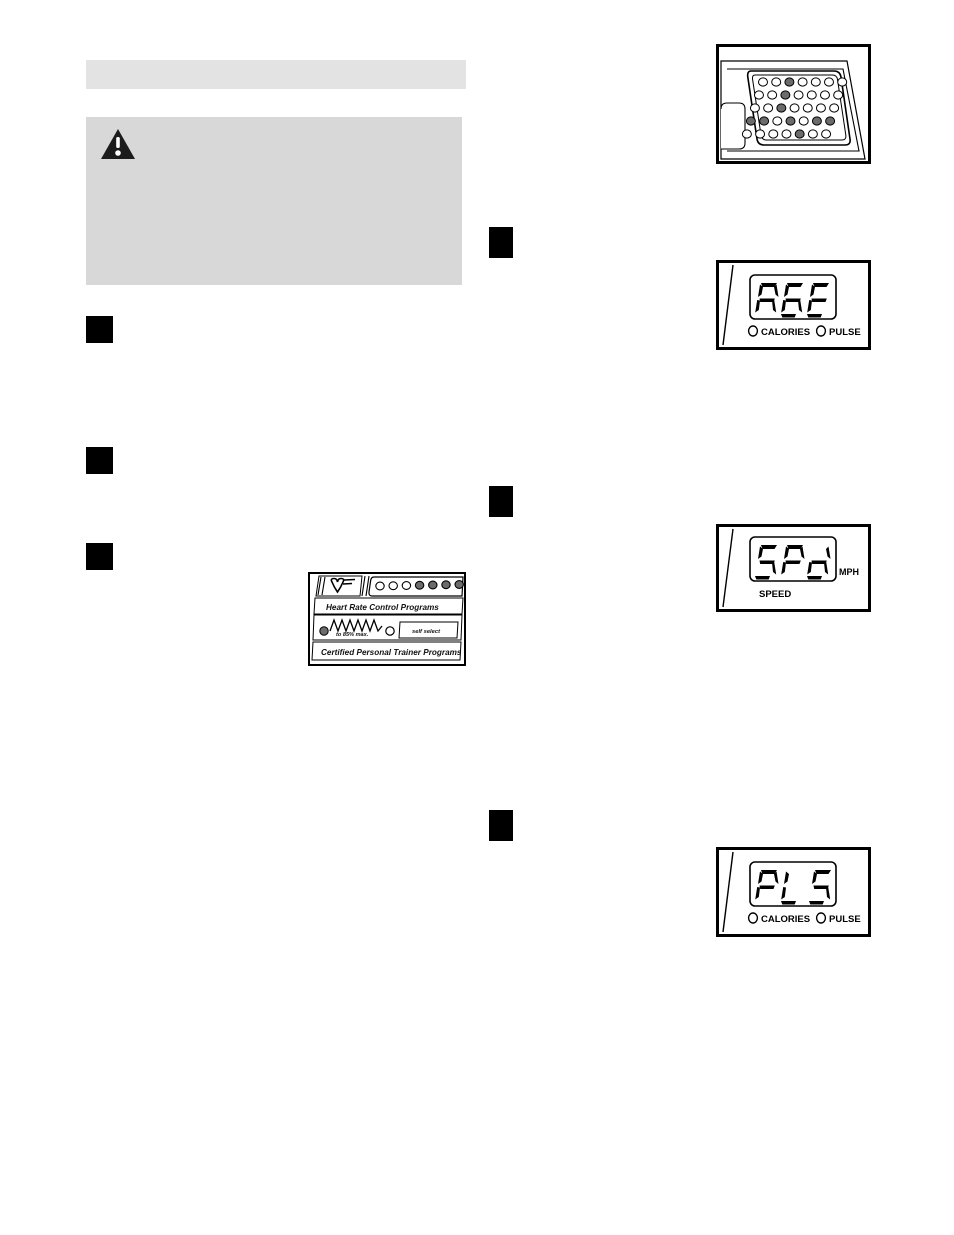 This screenshot has width=954, height=1235. I want to click on pulse-indicator-calories-label: CALORIES, so click(785, 919).